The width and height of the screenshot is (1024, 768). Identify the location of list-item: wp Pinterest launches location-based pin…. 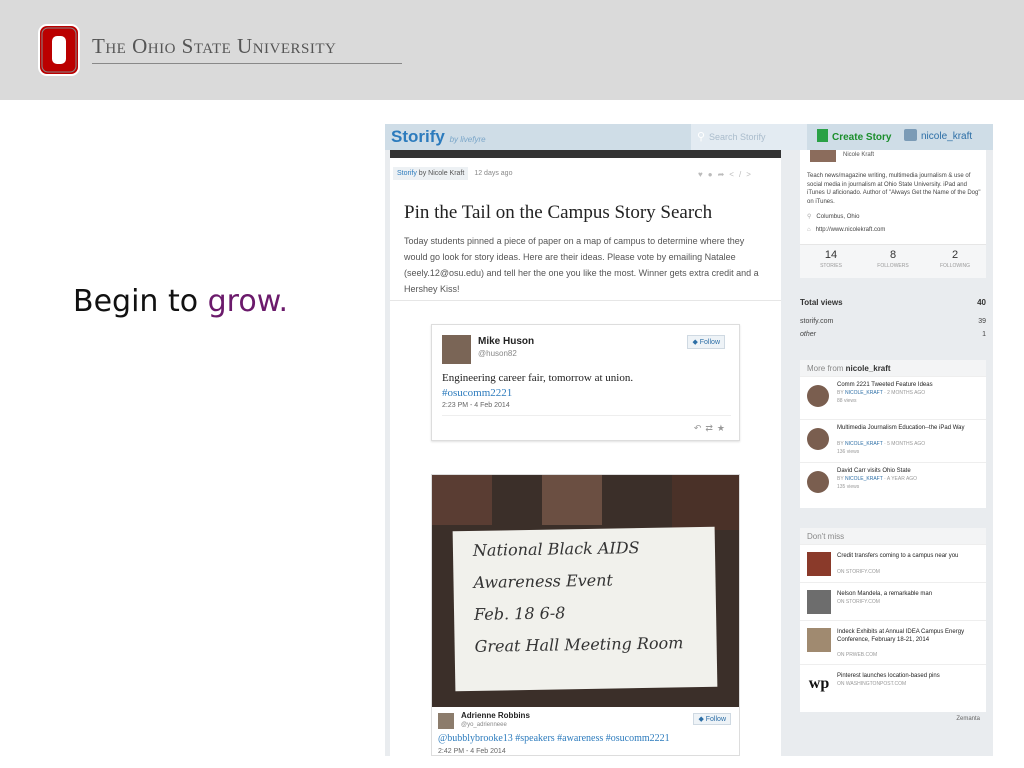
(893, 683).